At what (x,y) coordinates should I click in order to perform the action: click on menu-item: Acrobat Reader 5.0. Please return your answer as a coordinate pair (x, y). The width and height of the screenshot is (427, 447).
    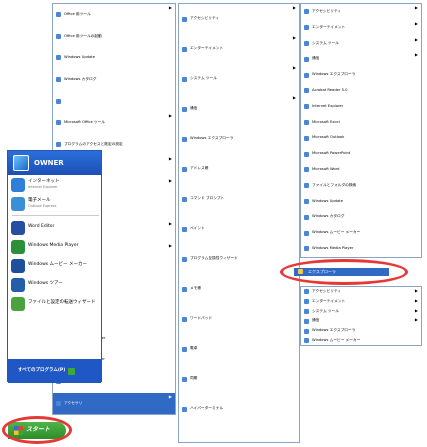
    Looking at the image, I should click on (361, 91).